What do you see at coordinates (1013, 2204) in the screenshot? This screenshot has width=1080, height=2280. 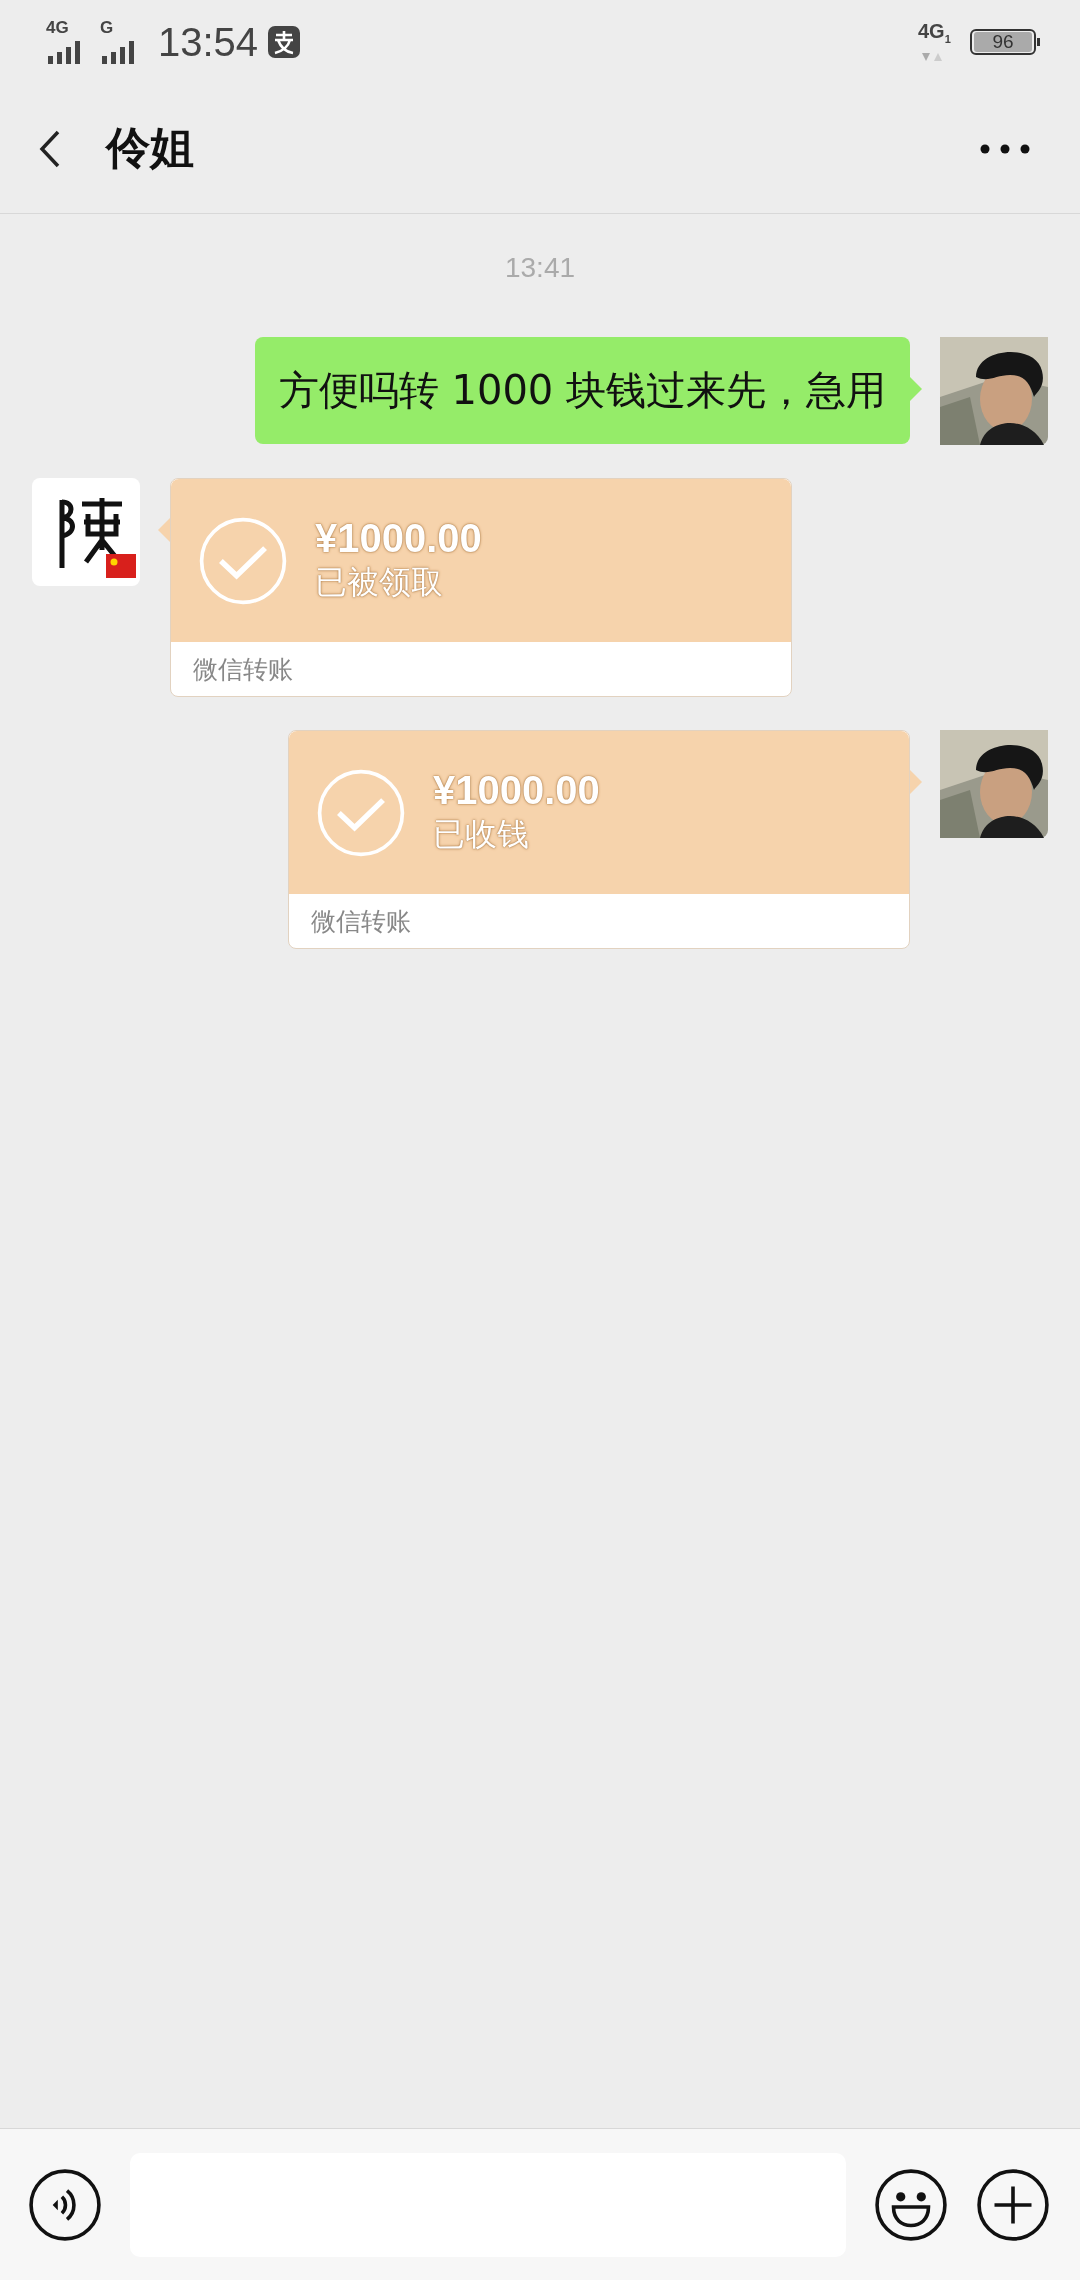 I see `plus-icon` at bounding box center [1013, 2204].